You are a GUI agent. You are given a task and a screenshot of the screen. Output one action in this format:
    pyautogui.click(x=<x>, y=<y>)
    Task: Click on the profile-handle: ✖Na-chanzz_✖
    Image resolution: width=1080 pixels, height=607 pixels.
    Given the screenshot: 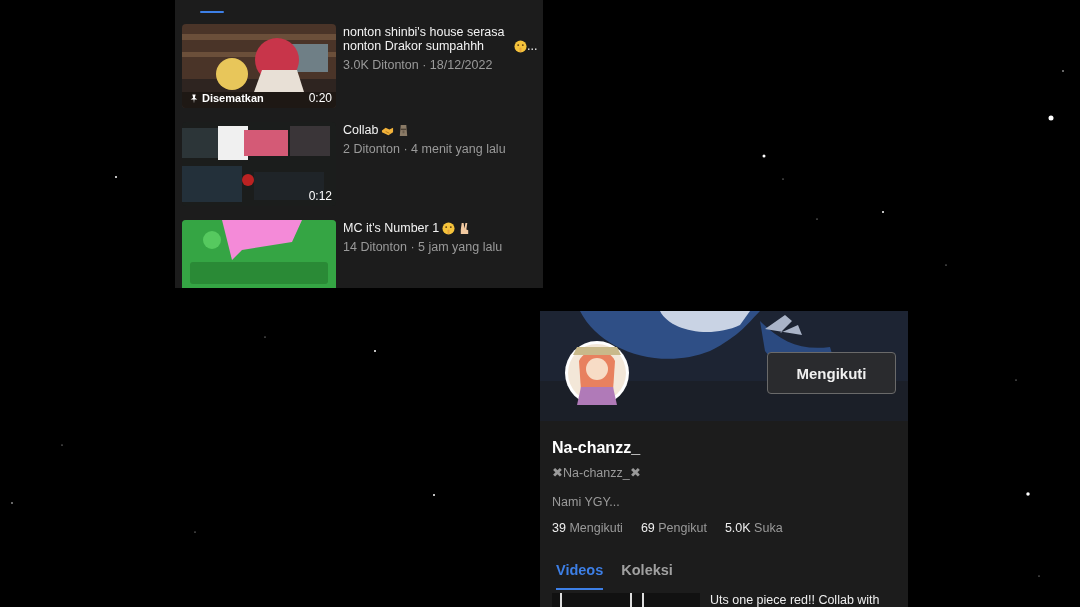 What is the action you would take?
    pyautogui.click(x=597, y=472)
    